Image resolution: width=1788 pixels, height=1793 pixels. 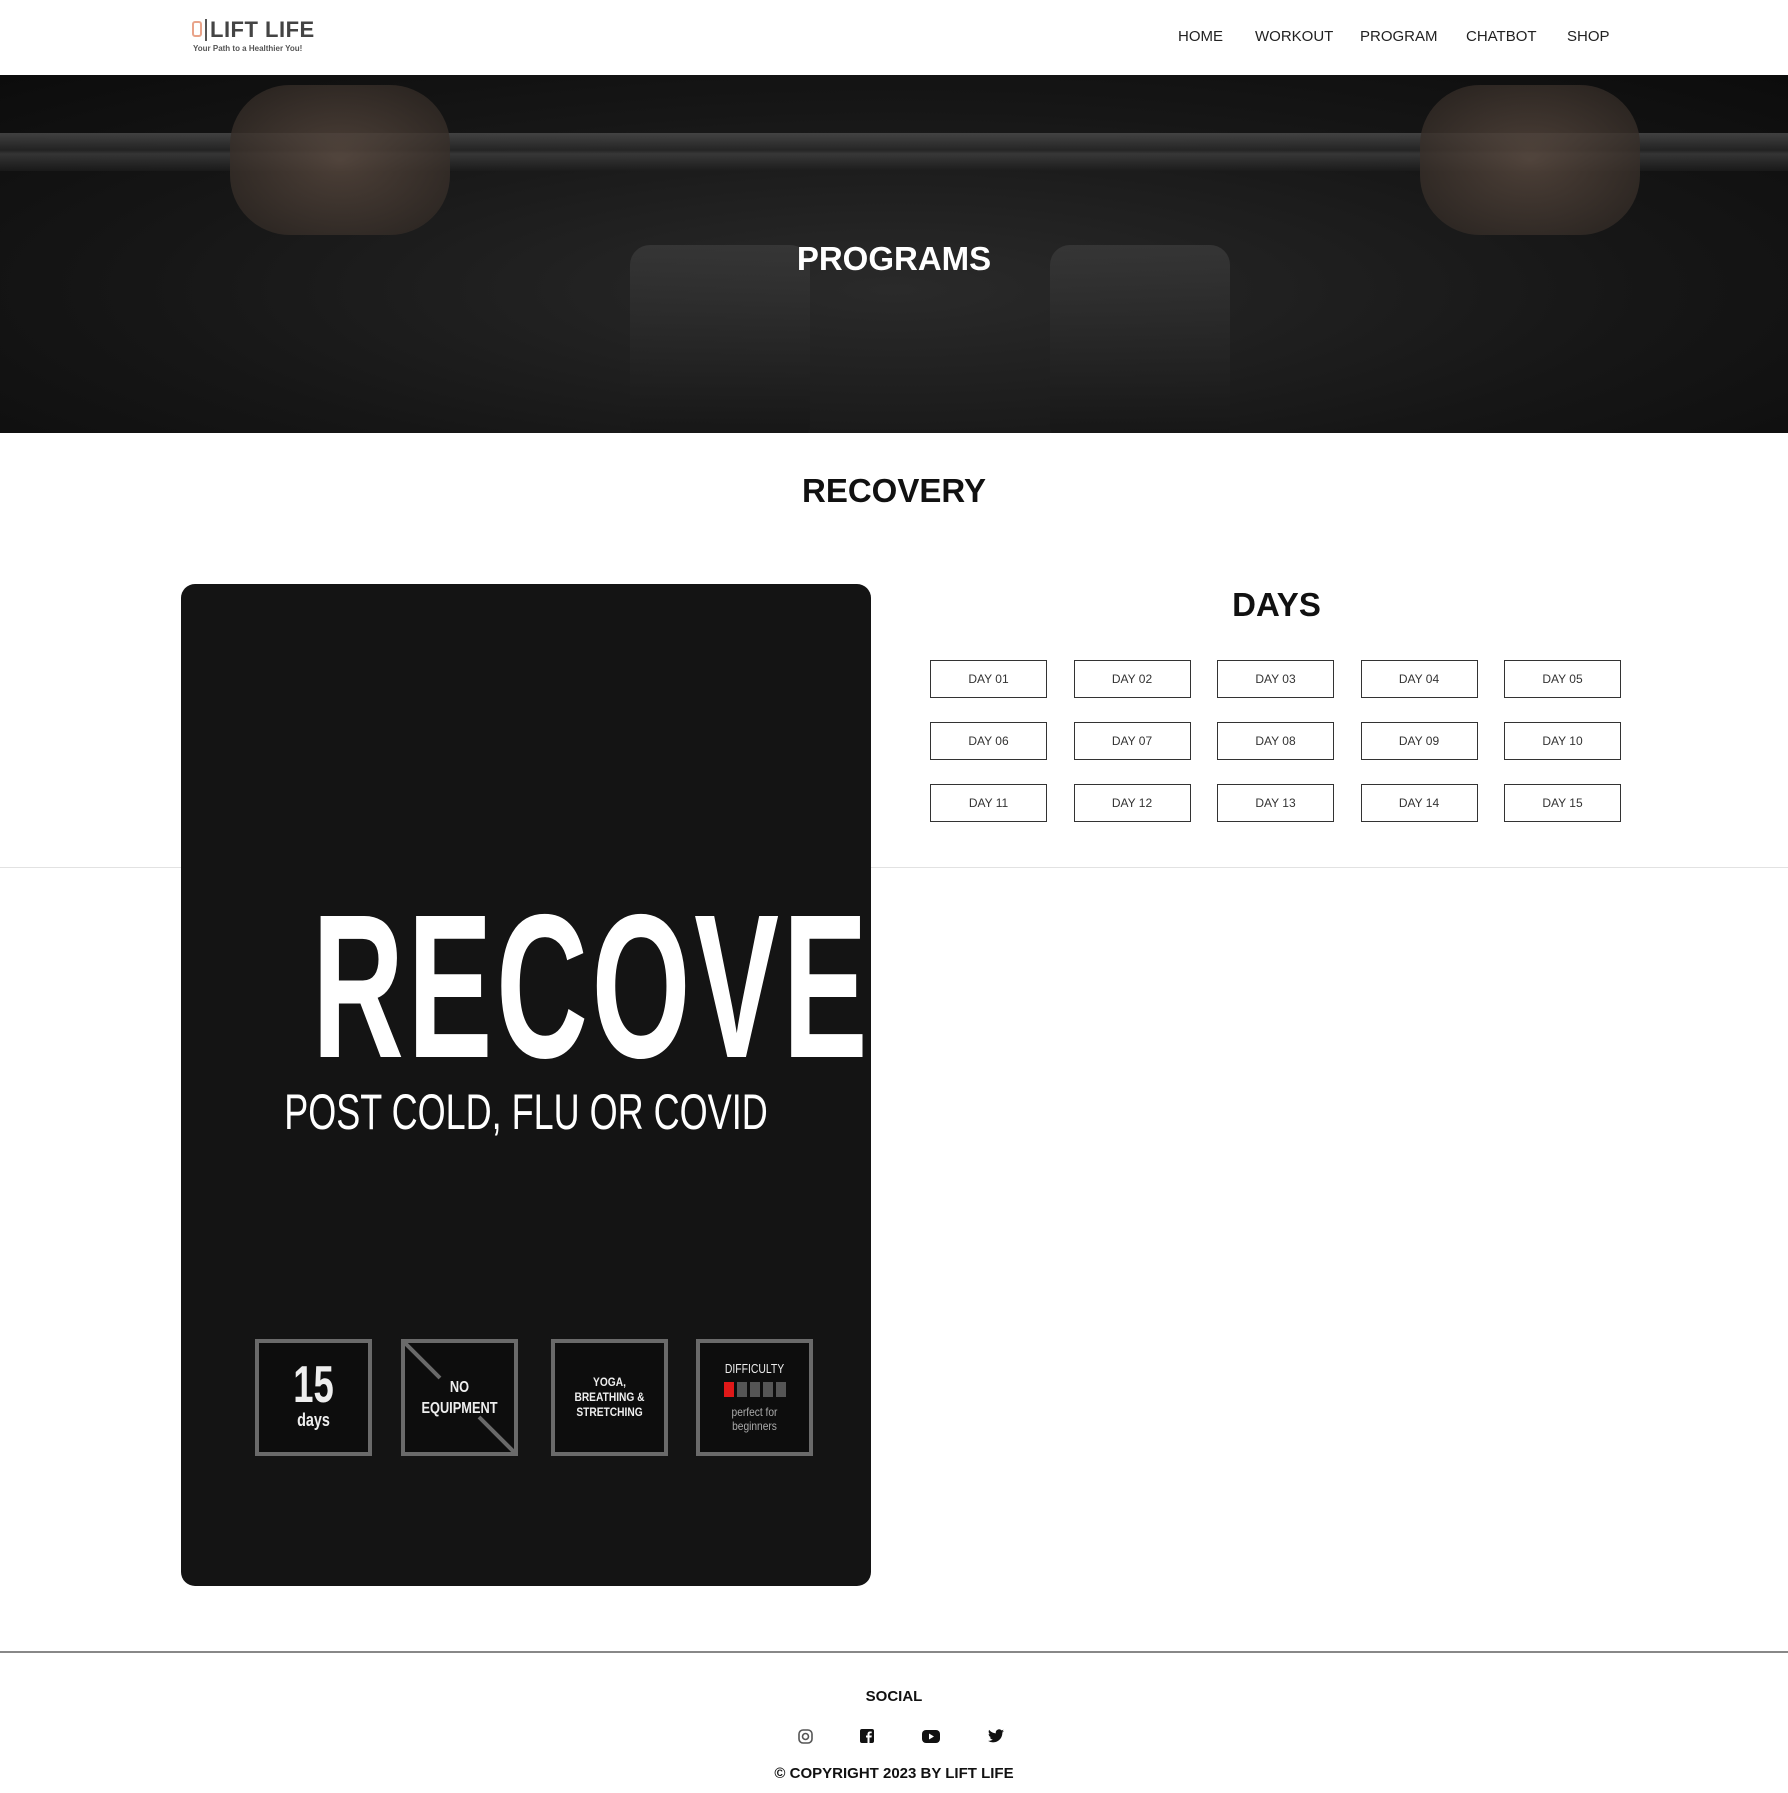 What do you see at coordinates (1200, 36) in the screenshot?
I see `nav-home: HOME` at bounding box center [1200, 36].